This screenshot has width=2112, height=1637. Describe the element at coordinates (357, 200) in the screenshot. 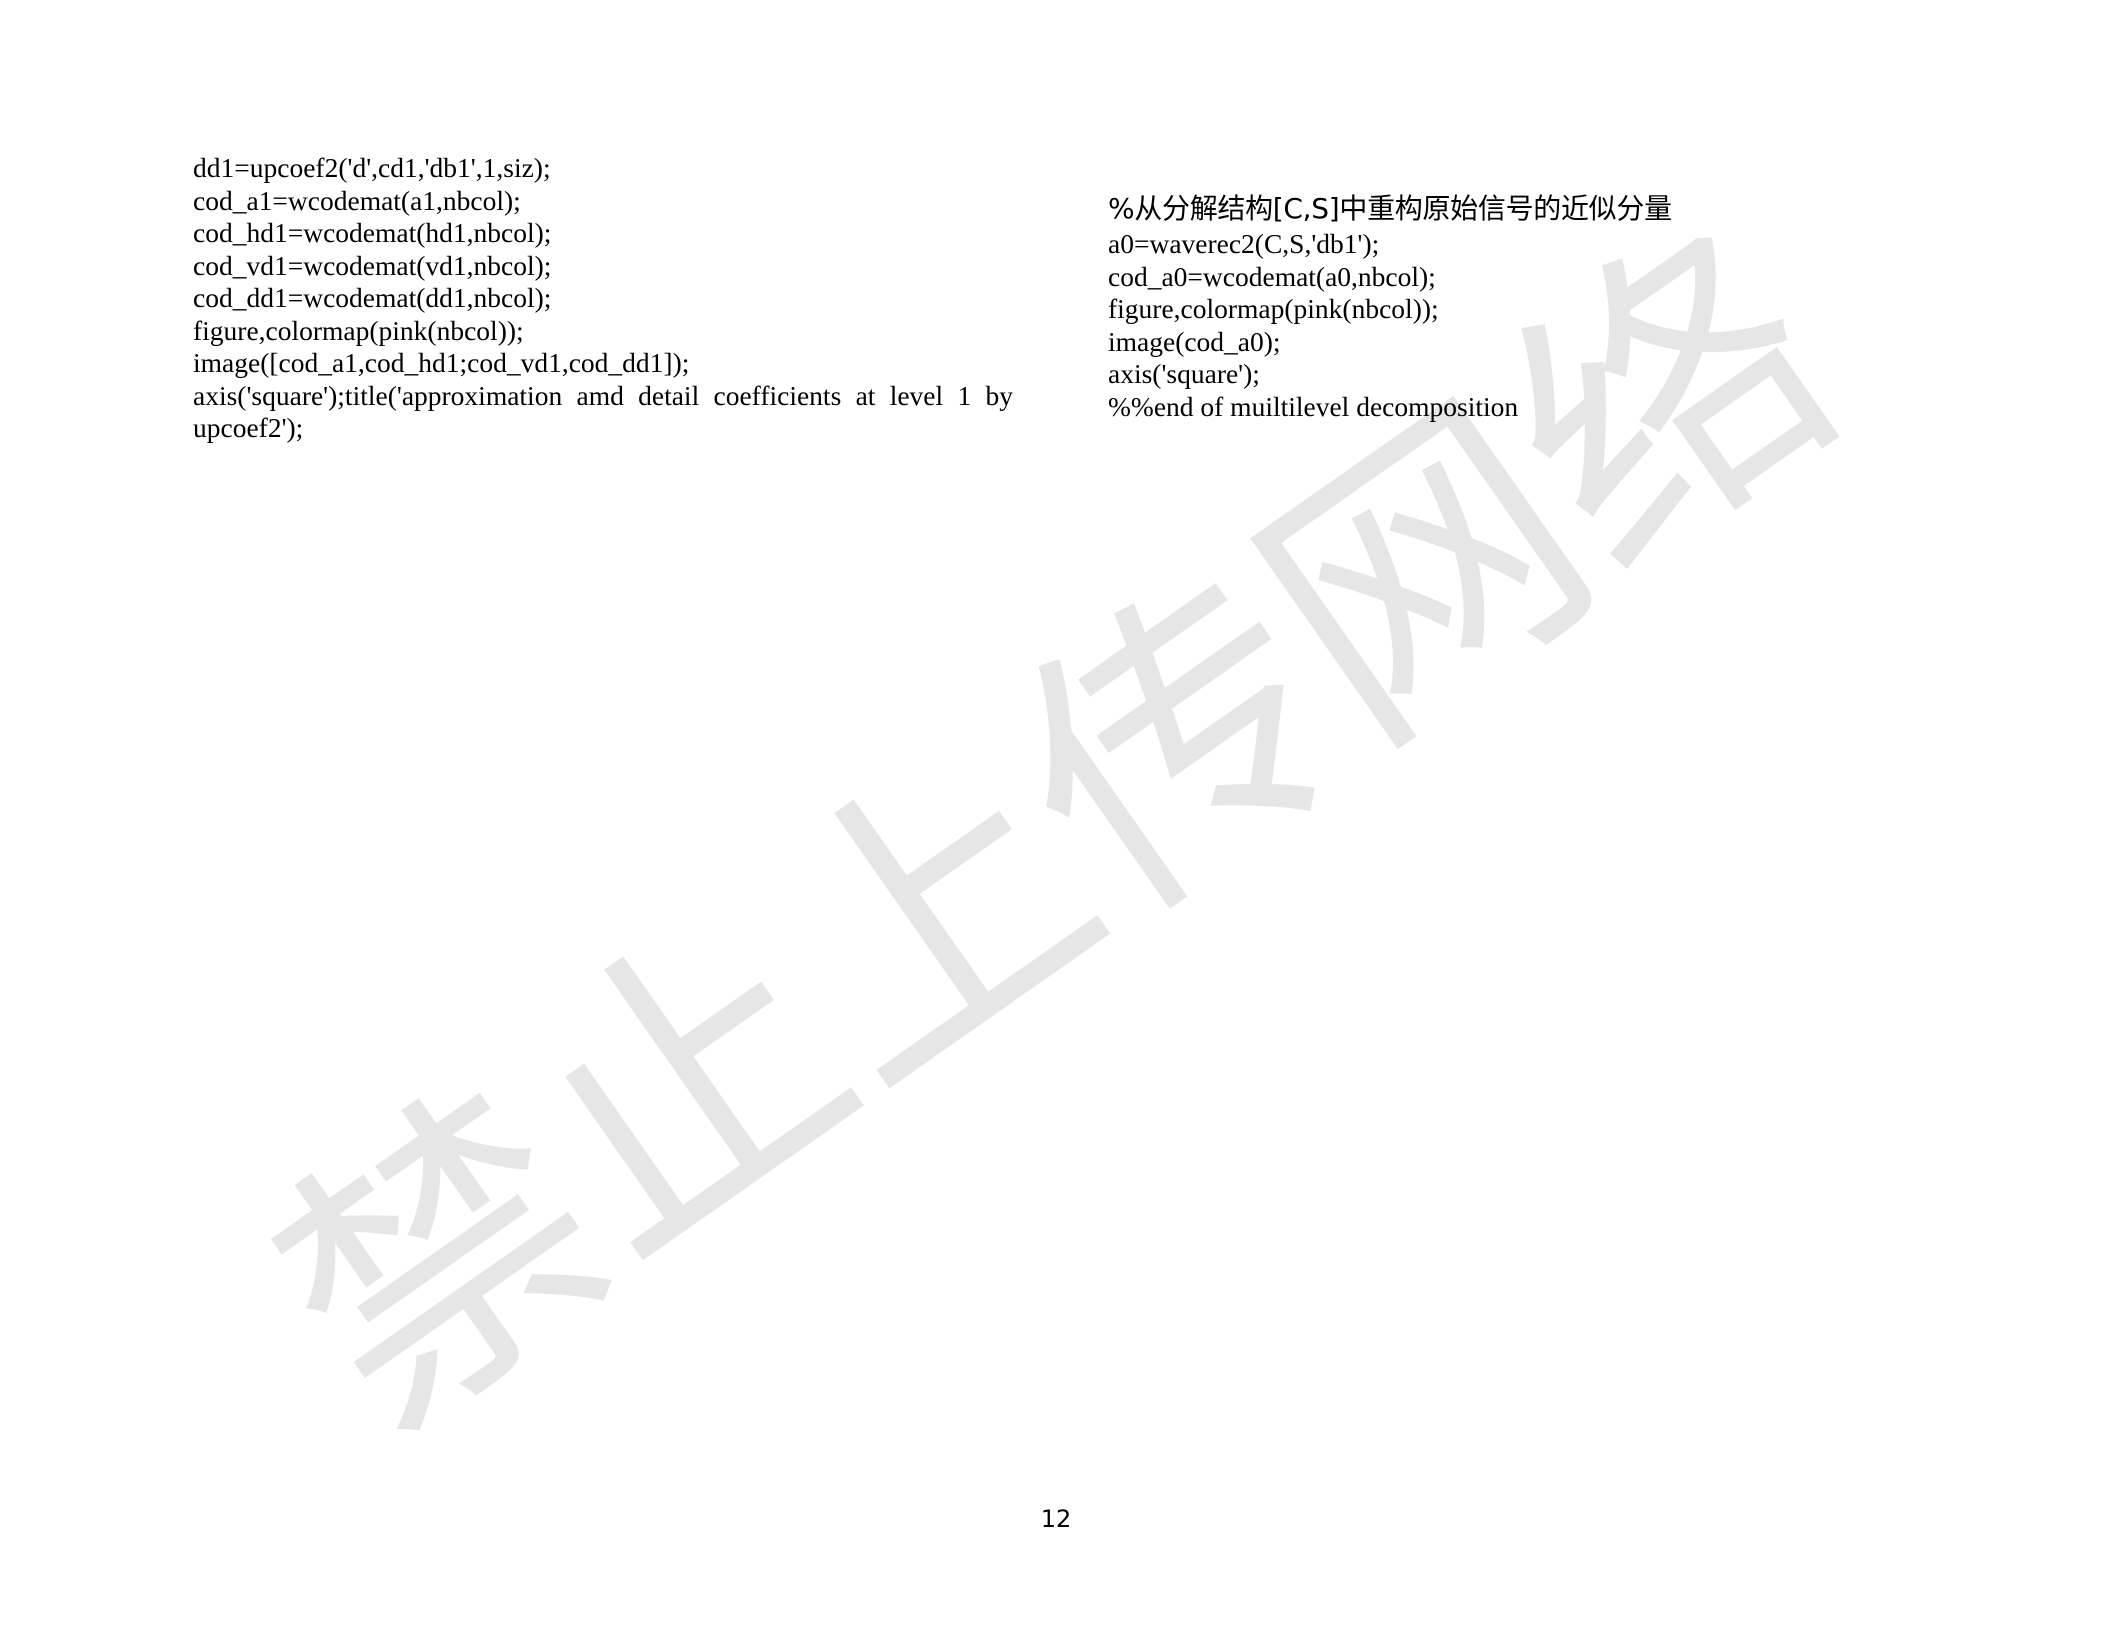

I see `code-line: cod_a1=wcodemat(a1,nbcol);` at that location.